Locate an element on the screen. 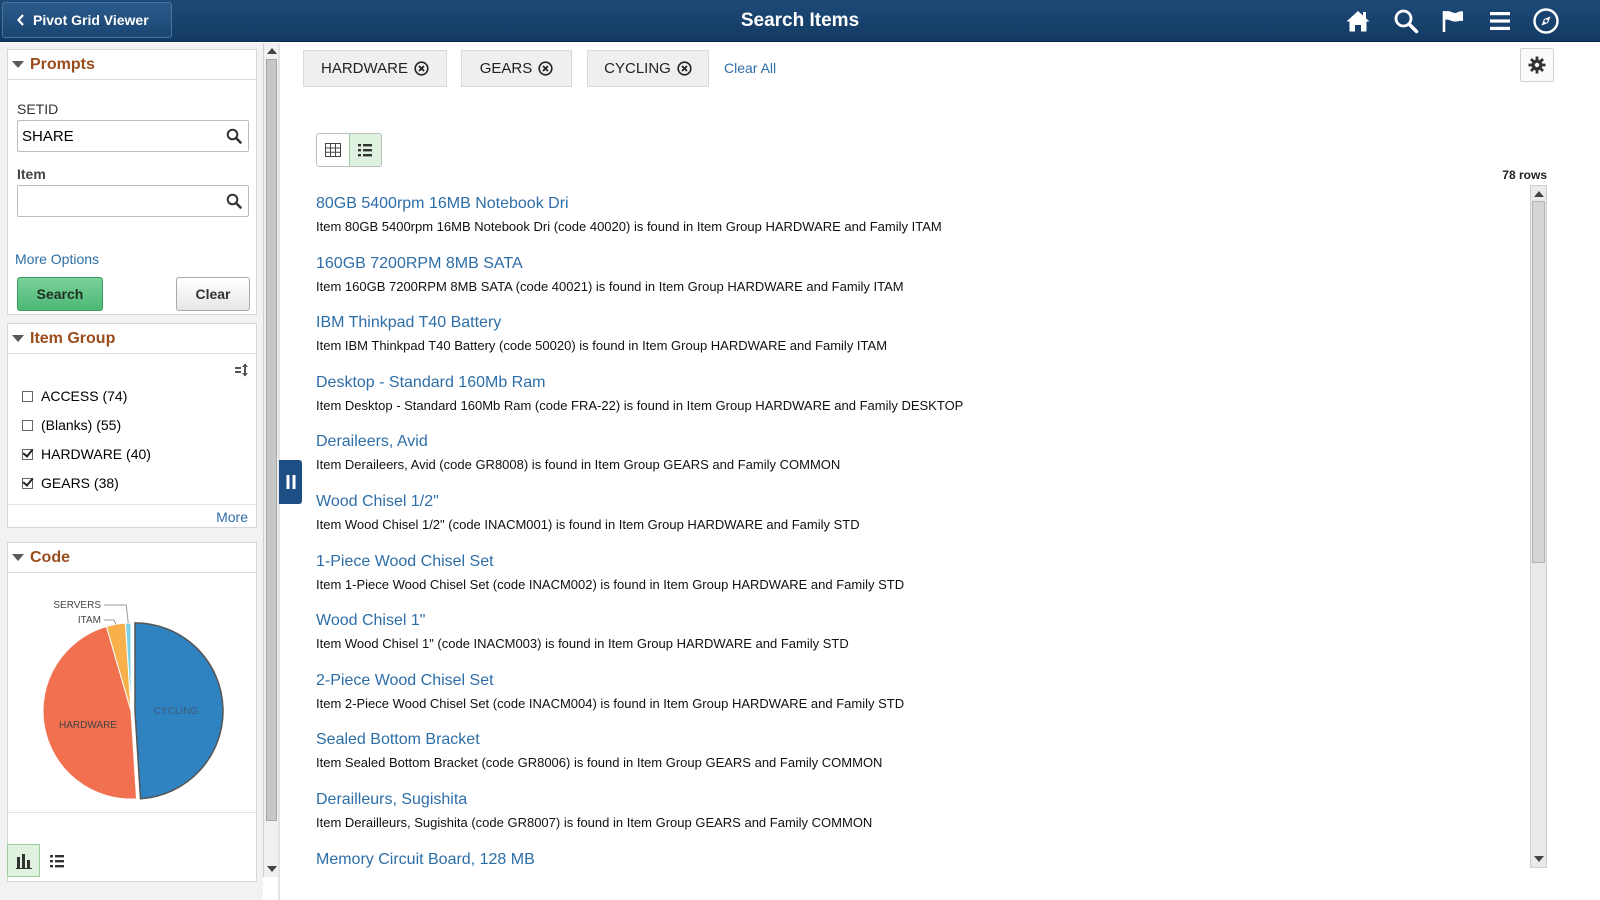 Image resolution: width=1600 pixels, height=900 pixels. results-scrollbar is located at coordinates (1538, 526).